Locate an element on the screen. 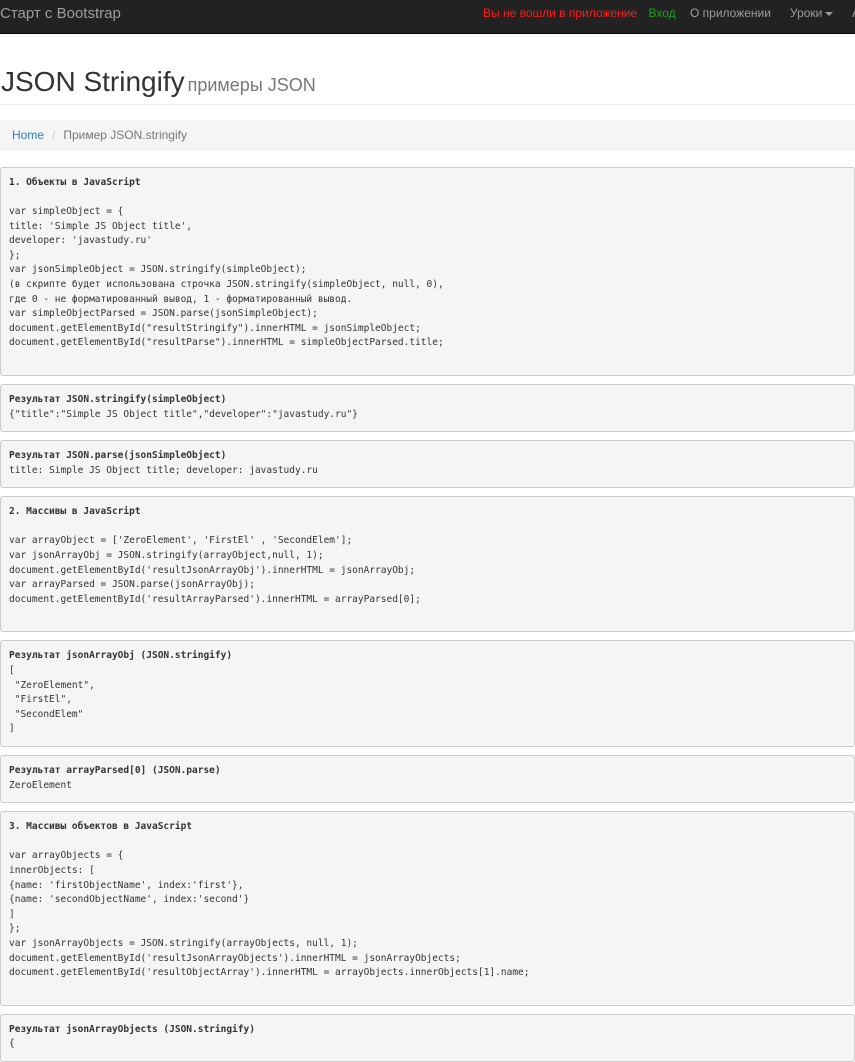 Image resolution: width=855 pixels, height=1062 pixels. breadcrumb: Home / Пример JSON.stringify is located at coordinates (427, 135).